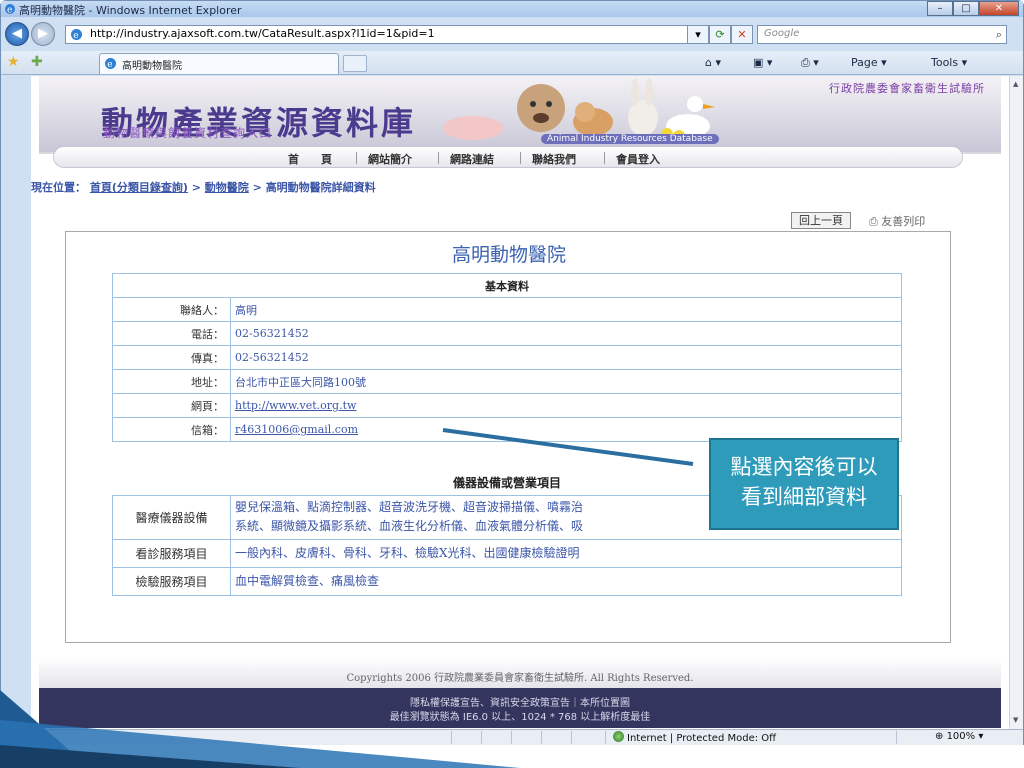 The width and height of the screenshot is (1024, 768). What do you see at coordinates (720, 34) in the screenshot?
I see `refresh-icon: ⟳` at bounding box center [720, 34].